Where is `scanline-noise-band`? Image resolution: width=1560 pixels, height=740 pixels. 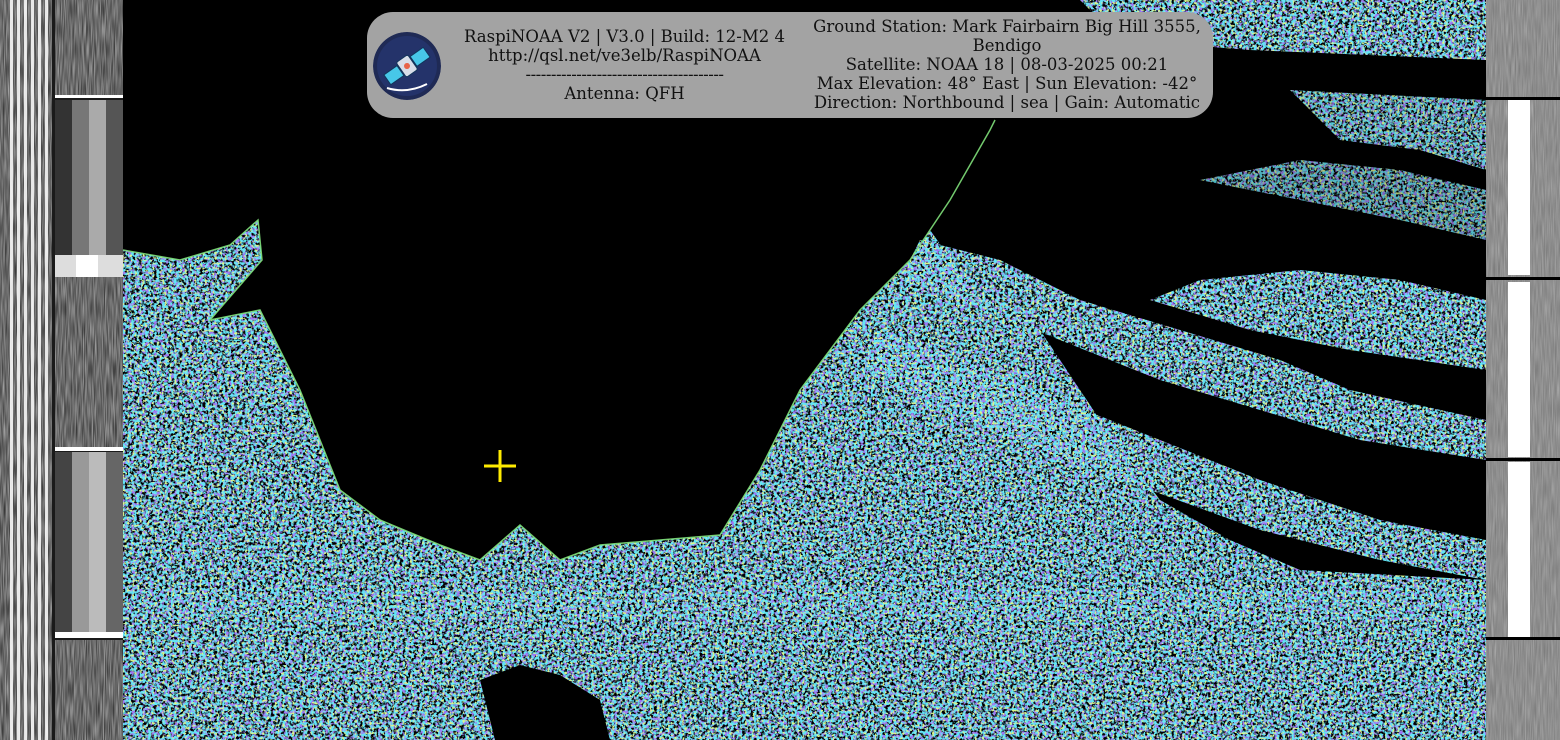
scanline-noise-band is located at coordinates (804, 605).